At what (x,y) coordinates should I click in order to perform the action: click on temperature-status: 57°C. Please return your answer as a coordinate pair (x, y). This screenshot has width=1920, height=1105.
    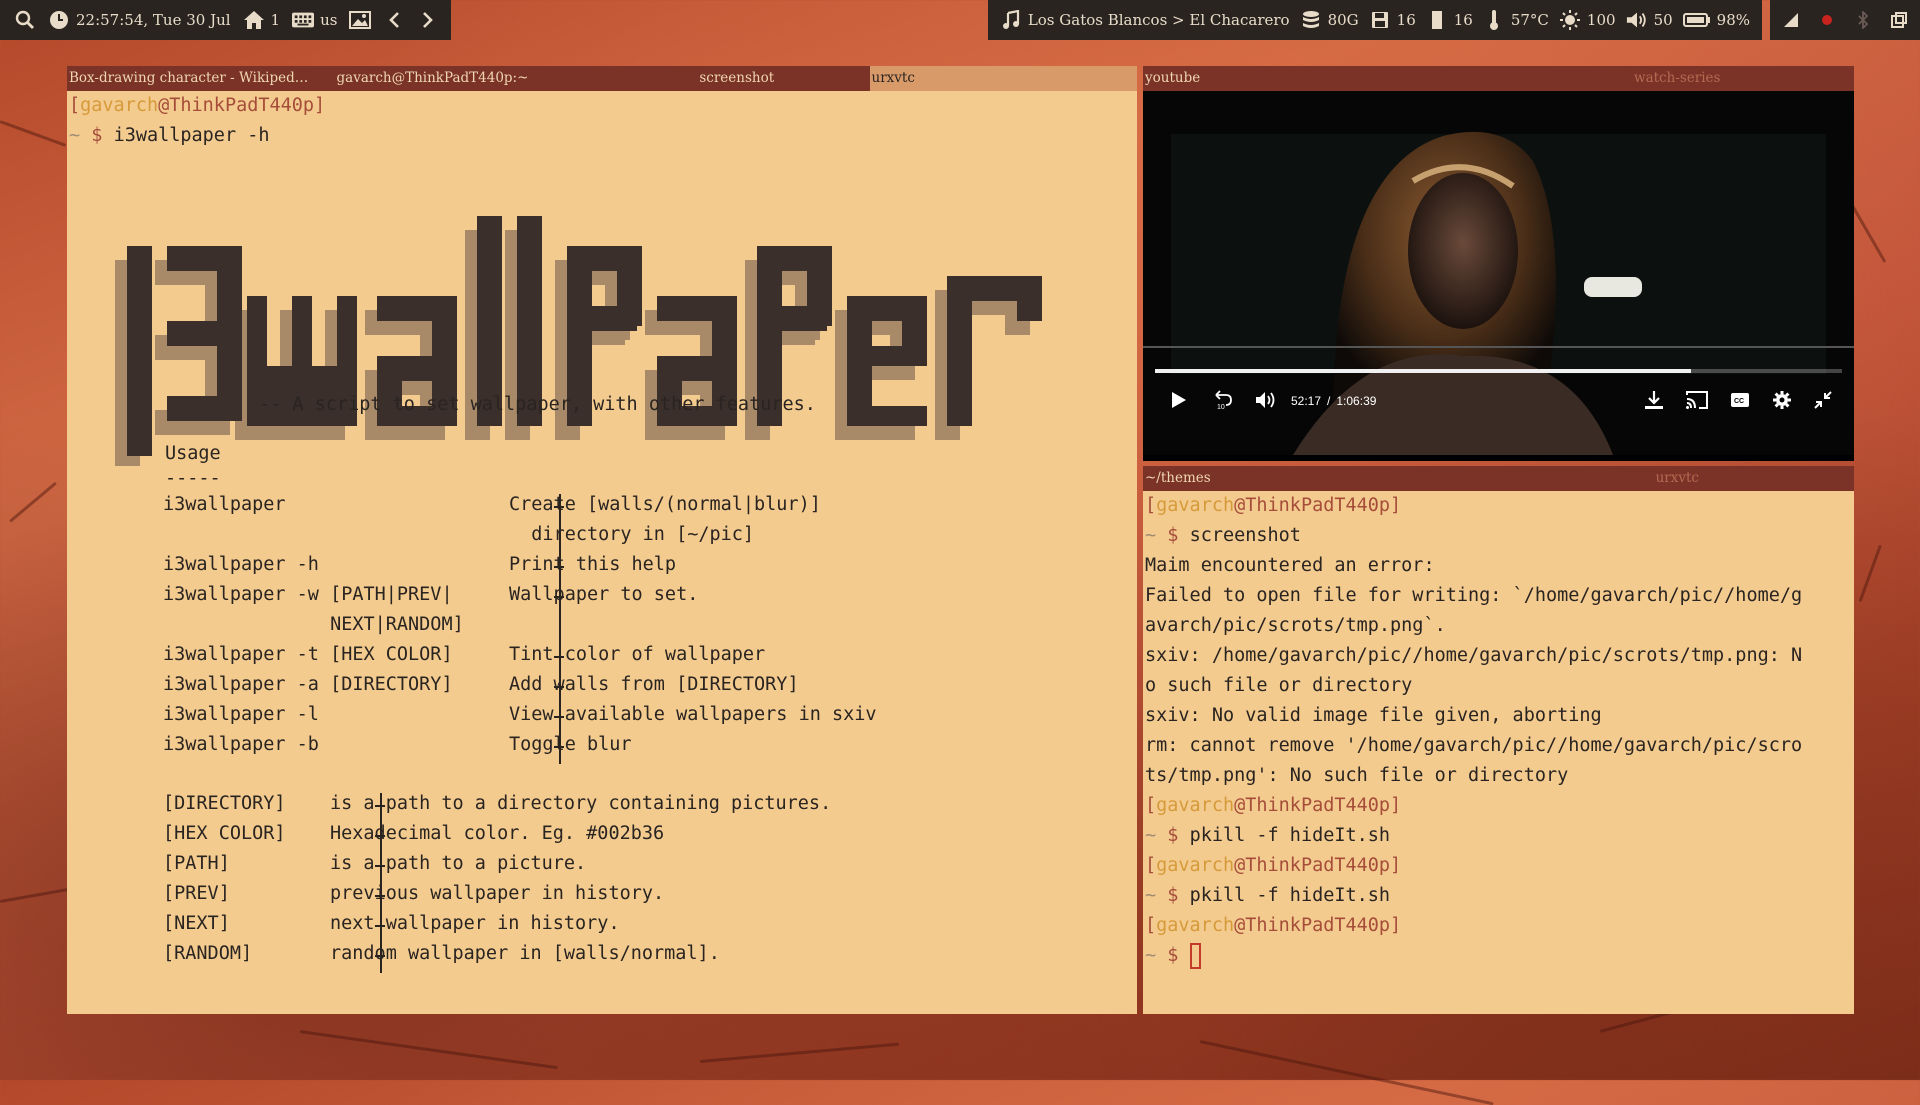
    Looking at the image, I should click on (1516, 20).